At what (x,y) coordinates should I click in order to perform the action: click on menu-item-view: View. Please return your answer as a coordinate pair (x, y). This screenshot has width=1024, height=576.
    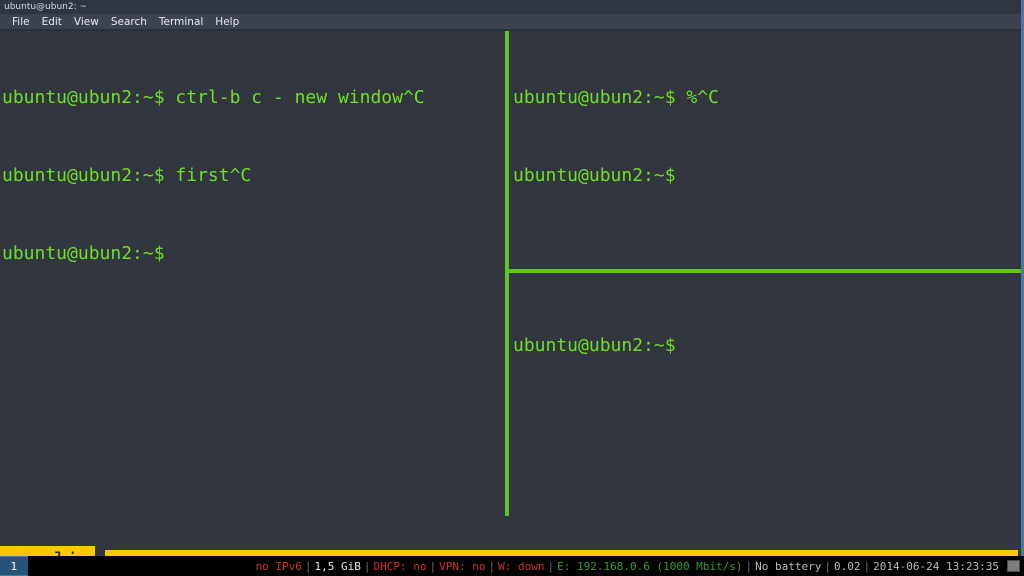
    Looking at the image, I should click on (86, 22).